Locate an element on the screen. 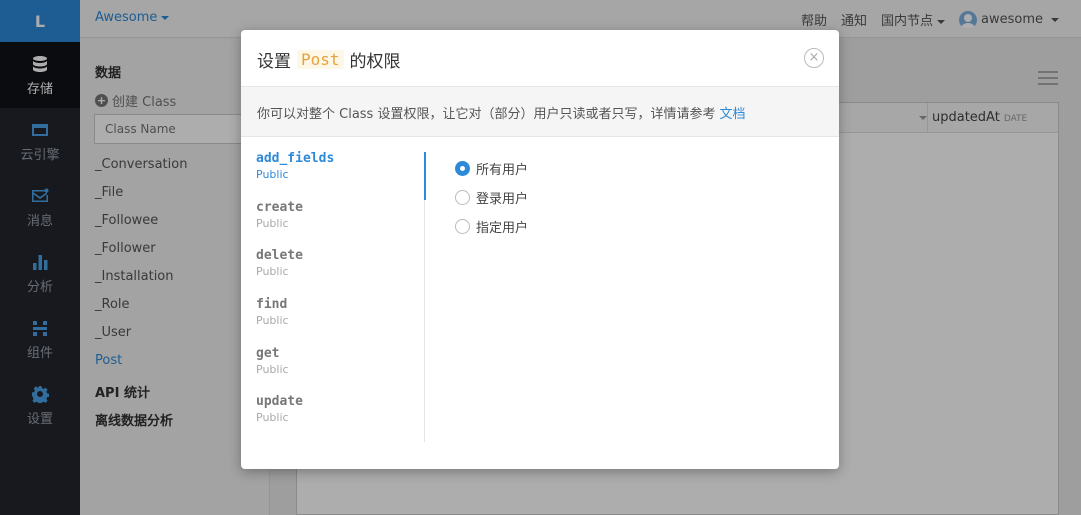 This screenshot has width=1081, height=515. radio-label: 所有用户 is located at coordinates (502, 170).